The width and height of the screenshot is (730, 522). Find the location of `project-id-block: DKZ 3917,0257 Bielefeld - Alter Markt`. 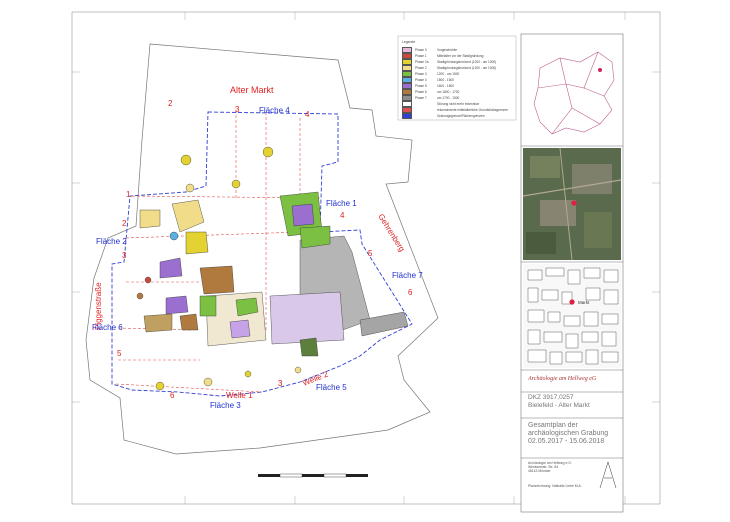

project-id-block: DKZ 3917,0257 Bielefeld - Alter Markt is located at coordinates (574, 402).